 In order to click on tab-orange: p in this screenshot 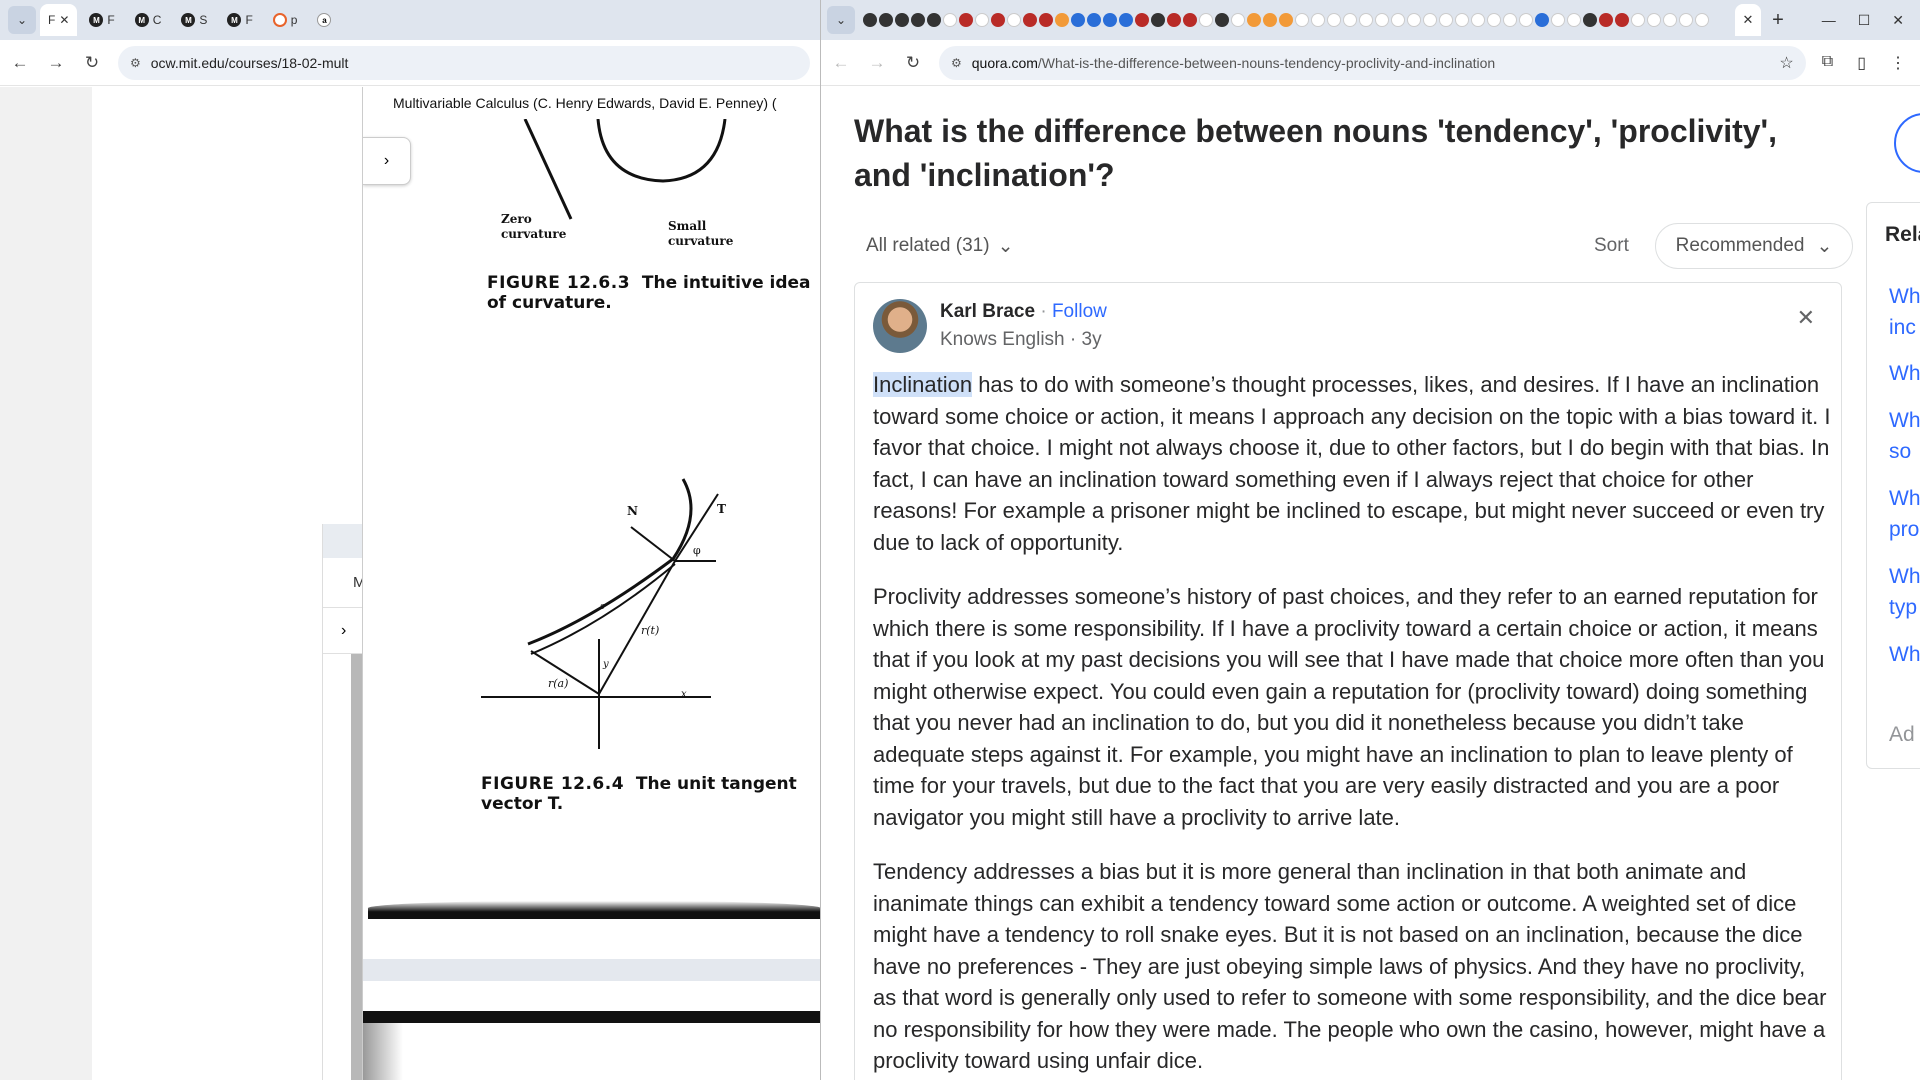, I will do `click(285, 20)`.